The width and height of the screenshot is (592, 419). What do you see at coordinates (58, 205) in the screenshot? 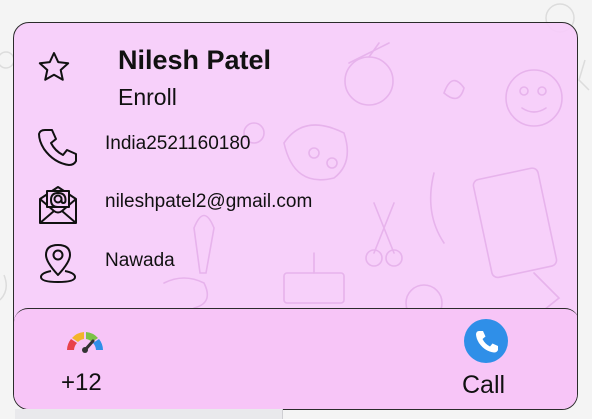
I see `envelope-at-icon` at bounding box center [58, 205].